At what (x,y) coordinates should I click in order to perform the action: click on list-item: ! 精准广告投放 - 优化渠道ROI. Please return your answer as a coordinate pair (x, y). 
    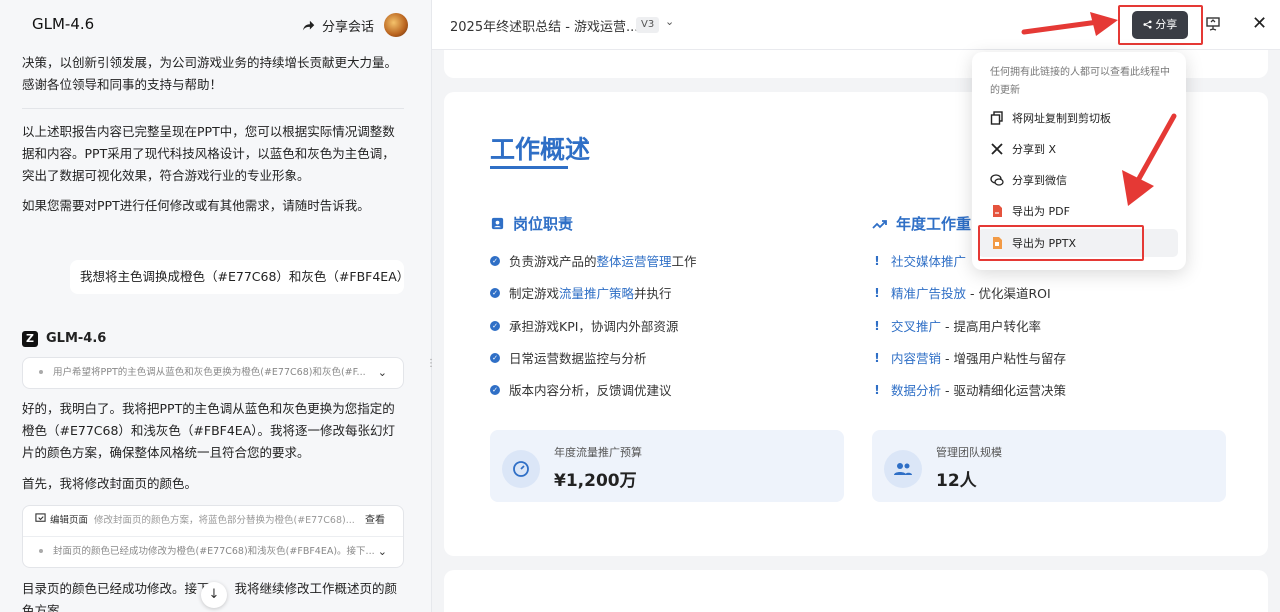
    Looking at the image, I should click on (961, 292).